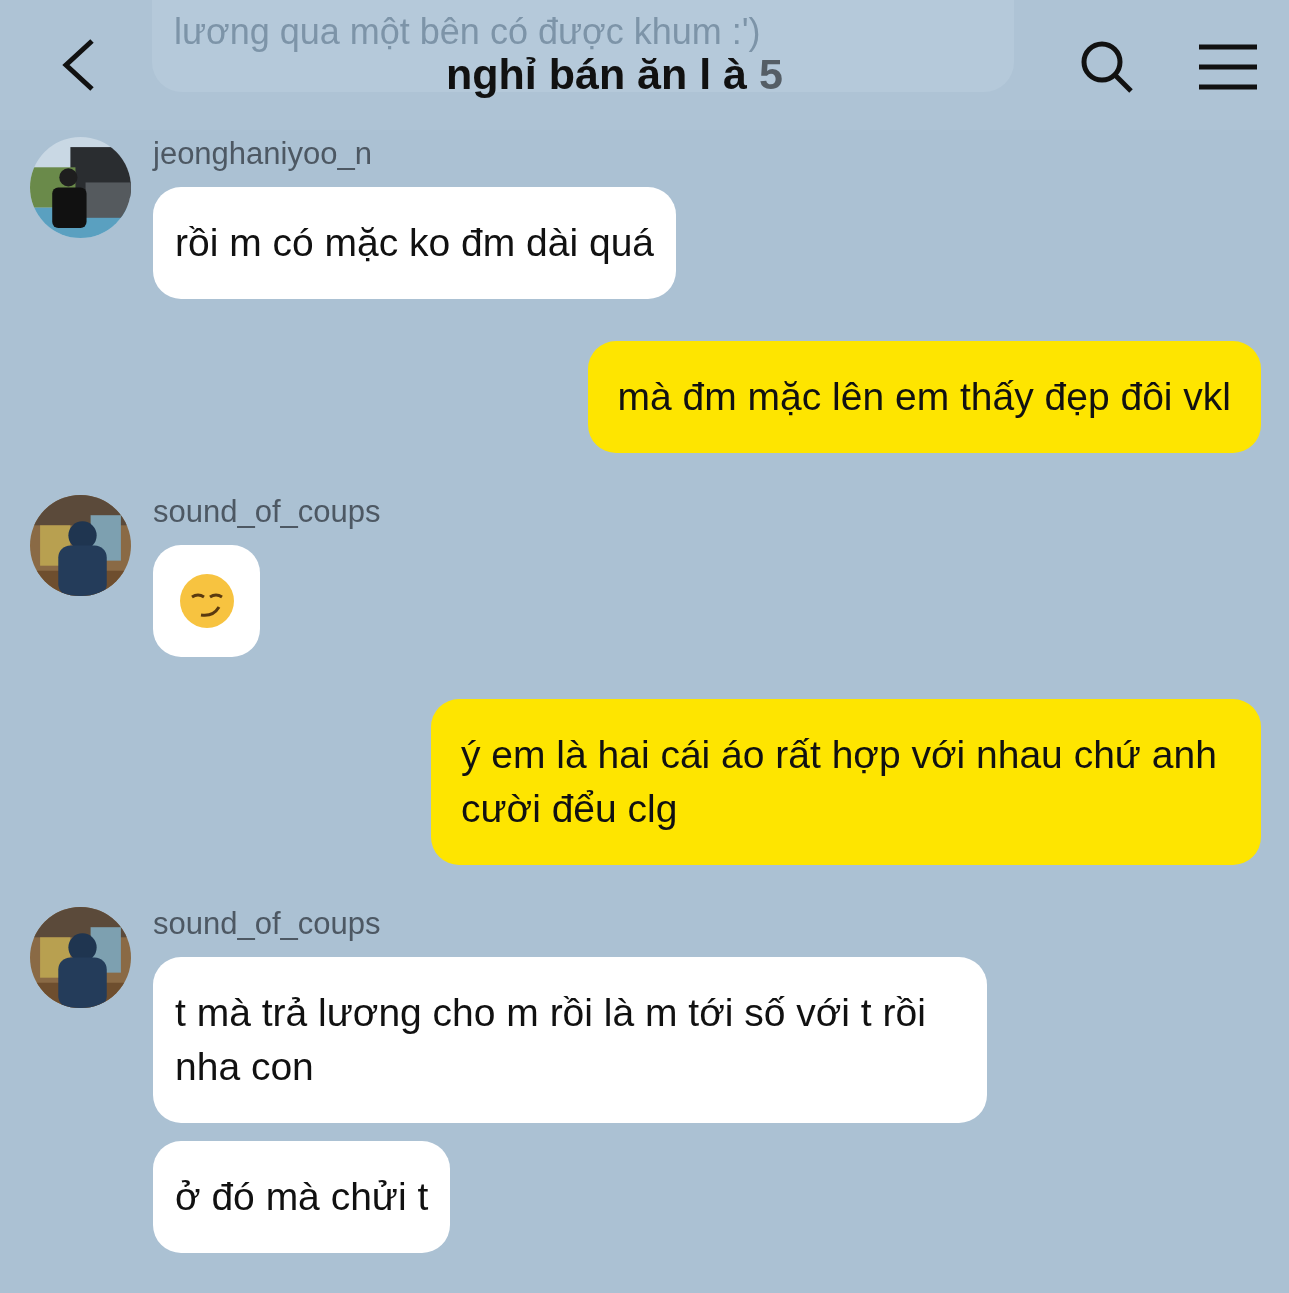 This screenshot has height=1293, width=1289. What do you see at coordinates (1107, 67) in the screenshot?
I see `search-icon` at bounding box center [1107, 67].